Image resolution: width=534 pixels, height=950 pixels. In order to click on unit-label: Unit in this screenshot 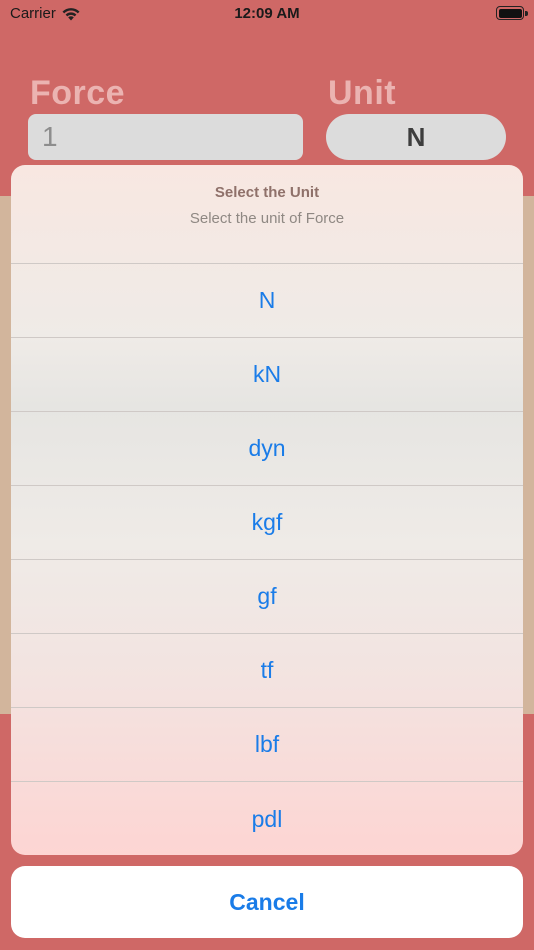, I will do `click(362, 93)`.